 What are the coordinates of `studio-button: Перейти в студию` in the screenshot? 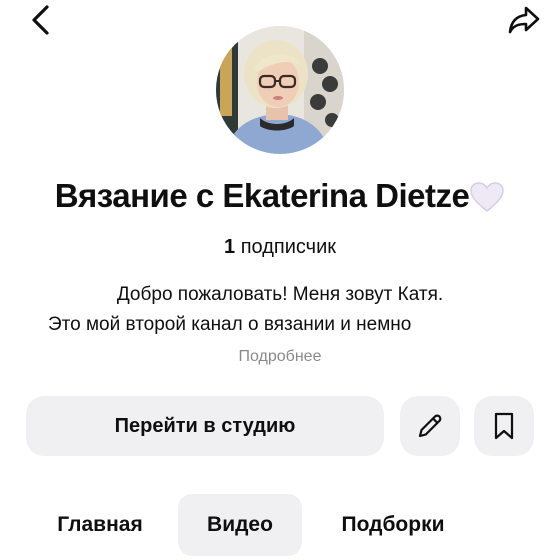 It's located at (205, 426).